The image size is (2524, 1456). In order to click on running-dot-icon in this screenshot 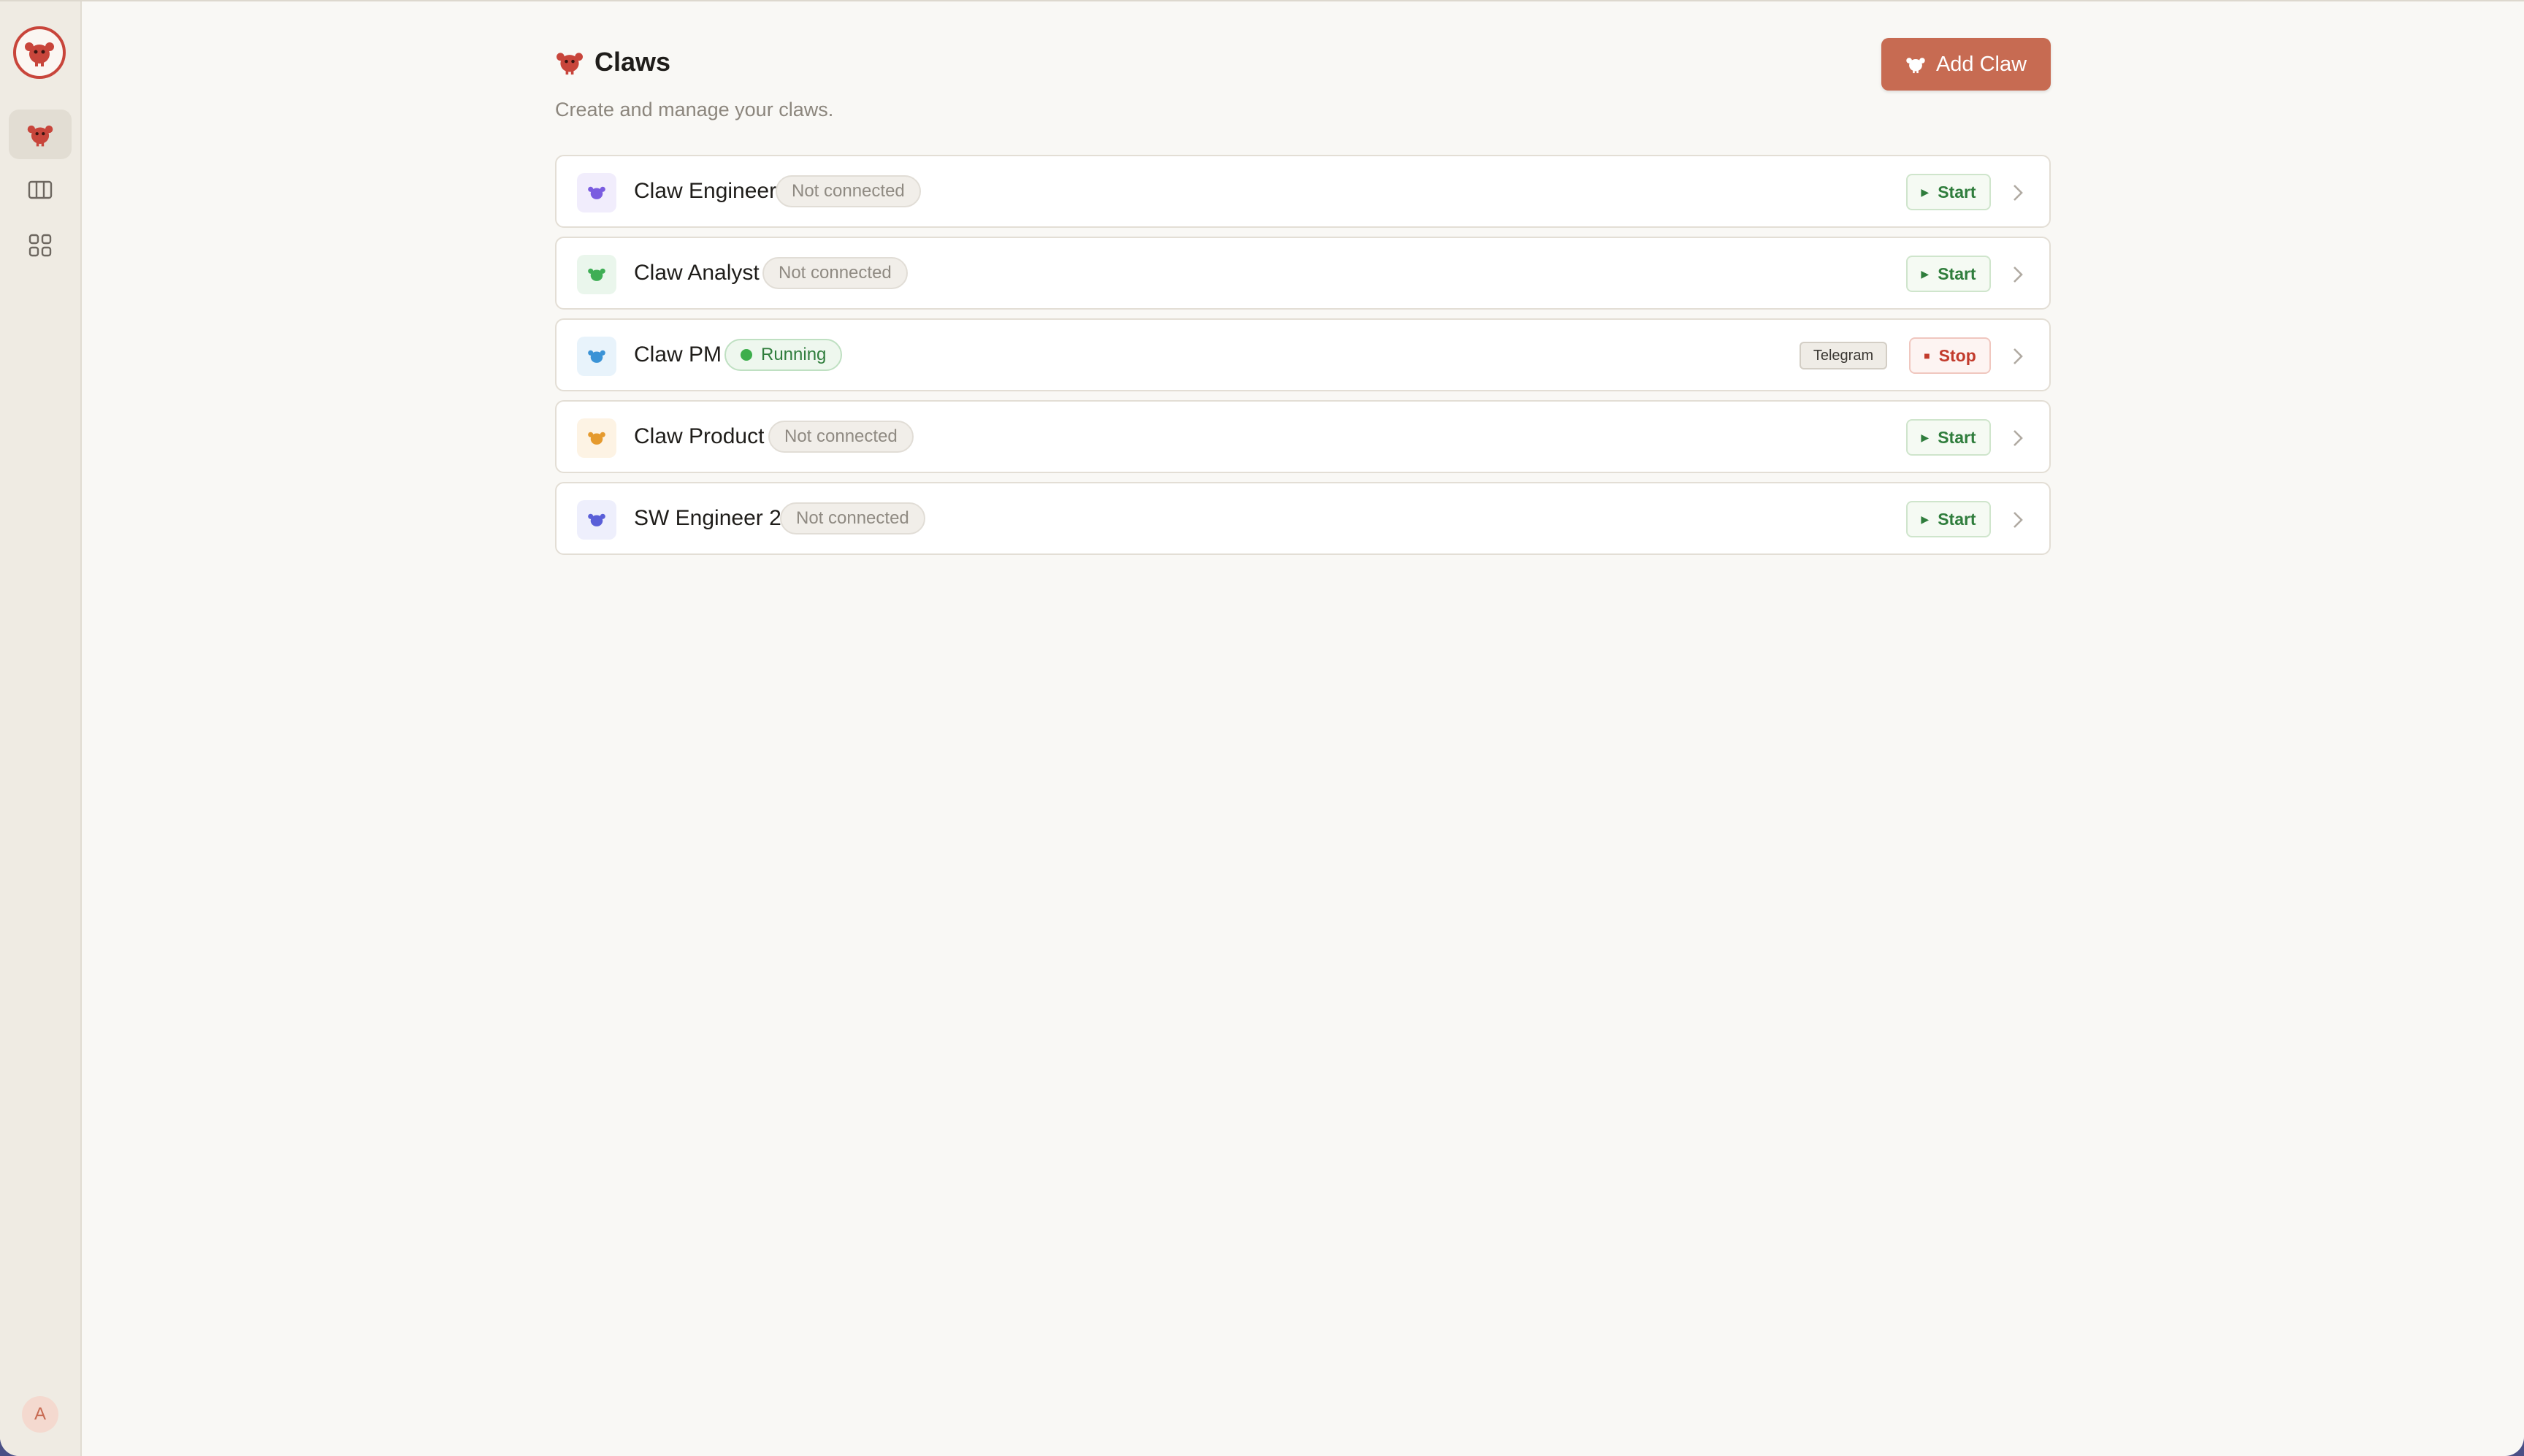, I will do `click(746, 355)`.